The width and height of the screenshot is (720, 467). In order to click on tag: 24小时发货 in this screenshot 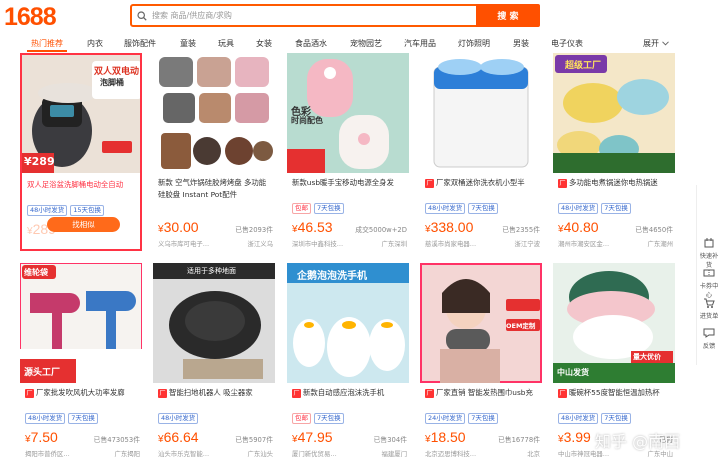, I will do `click(445, 418)`.